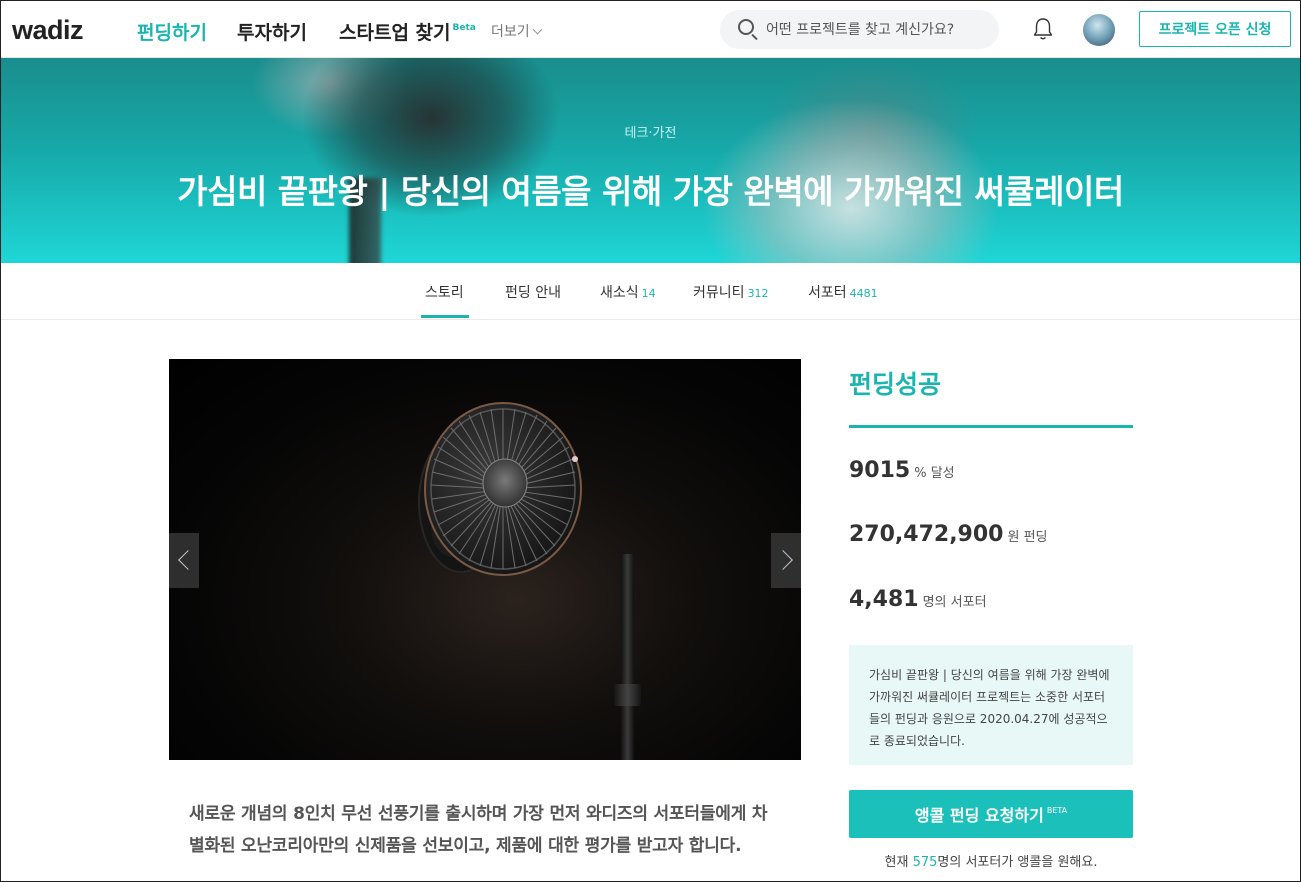 Image resolution: width=1301 pixels, height=882 pixels. I want to click on chevron-down-icon, so click(537, 29).